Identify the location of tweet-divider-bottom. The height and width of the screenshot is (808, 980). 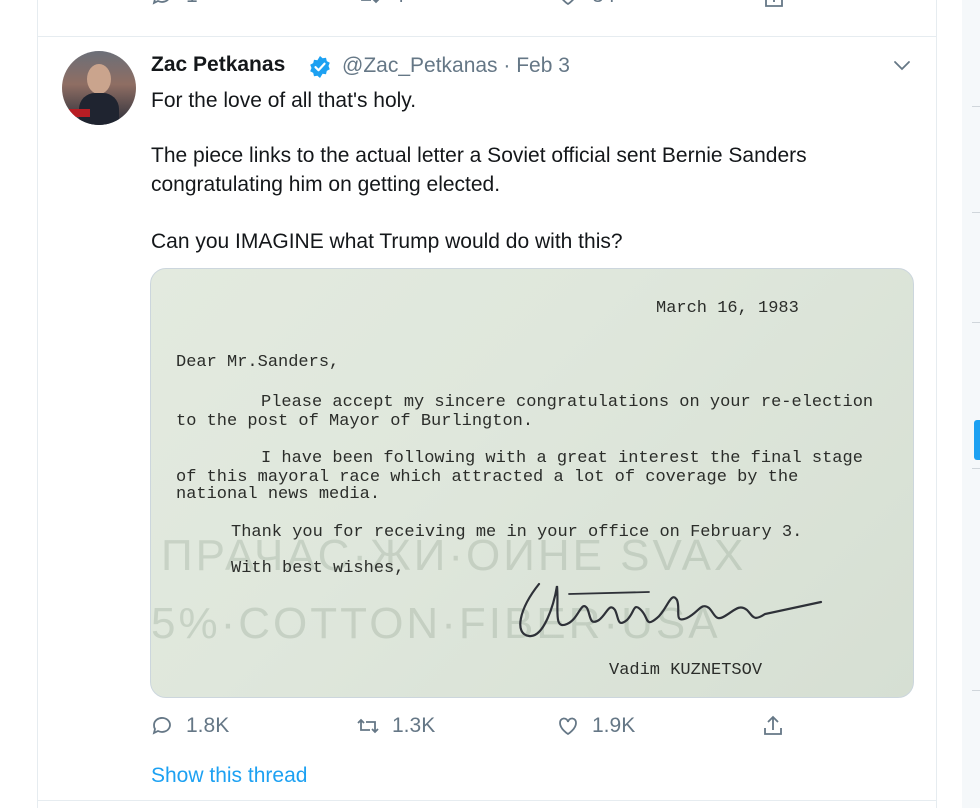
(487, 800).